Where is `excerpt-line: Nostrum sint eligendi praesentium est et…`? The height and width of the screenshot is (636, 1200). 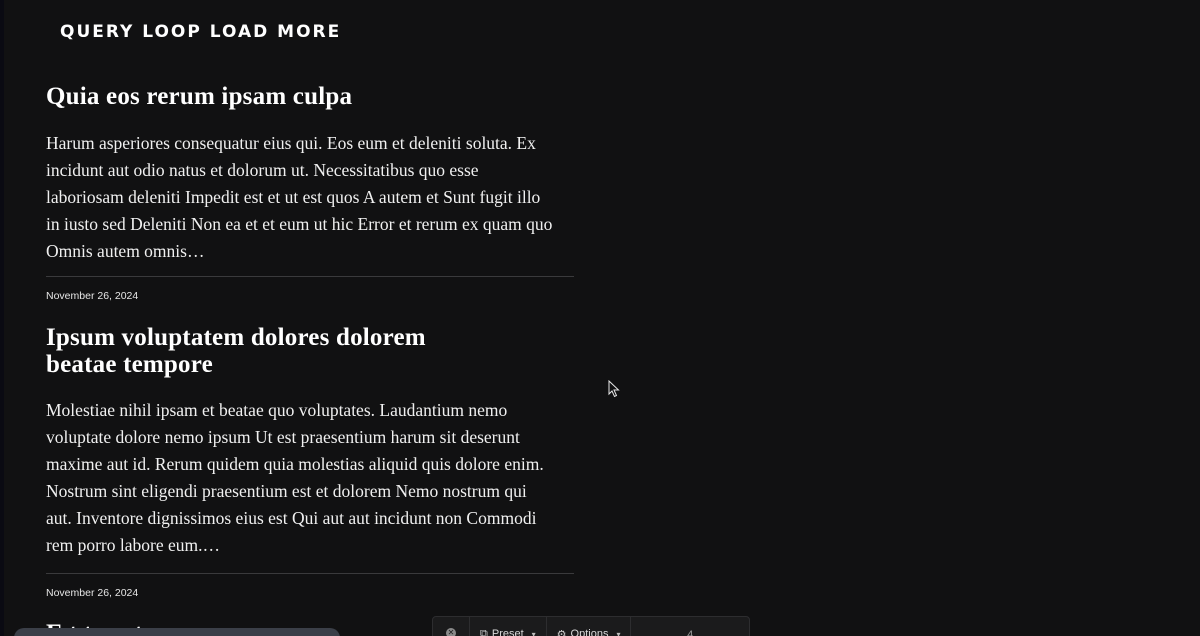
excerpt-line: Nostrum sint eligendi praesentium est et… is located at coordinates (286, 491).